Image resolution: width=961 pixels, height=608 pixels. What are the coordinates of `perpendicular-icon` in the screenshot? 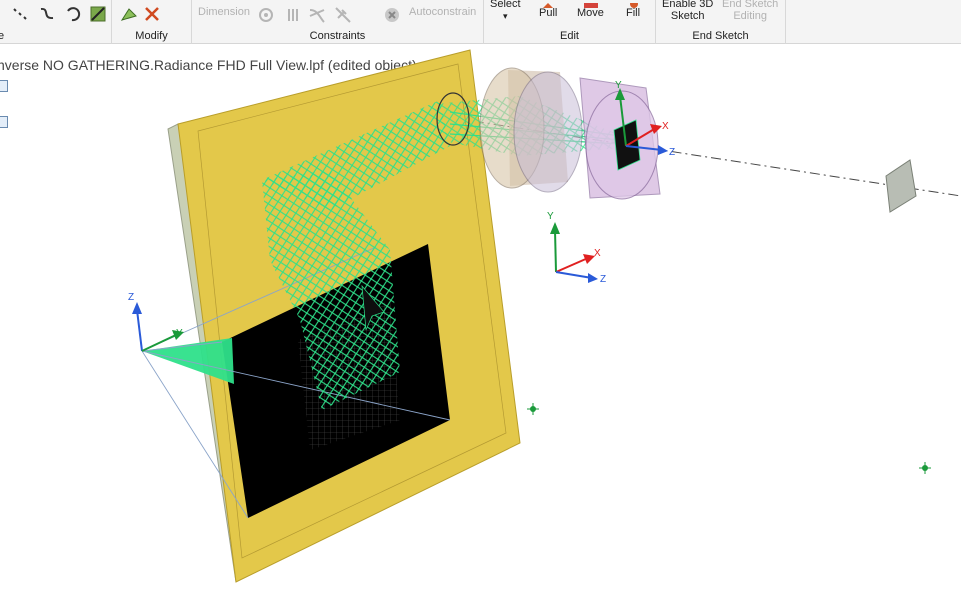 It's located at (343, 17).